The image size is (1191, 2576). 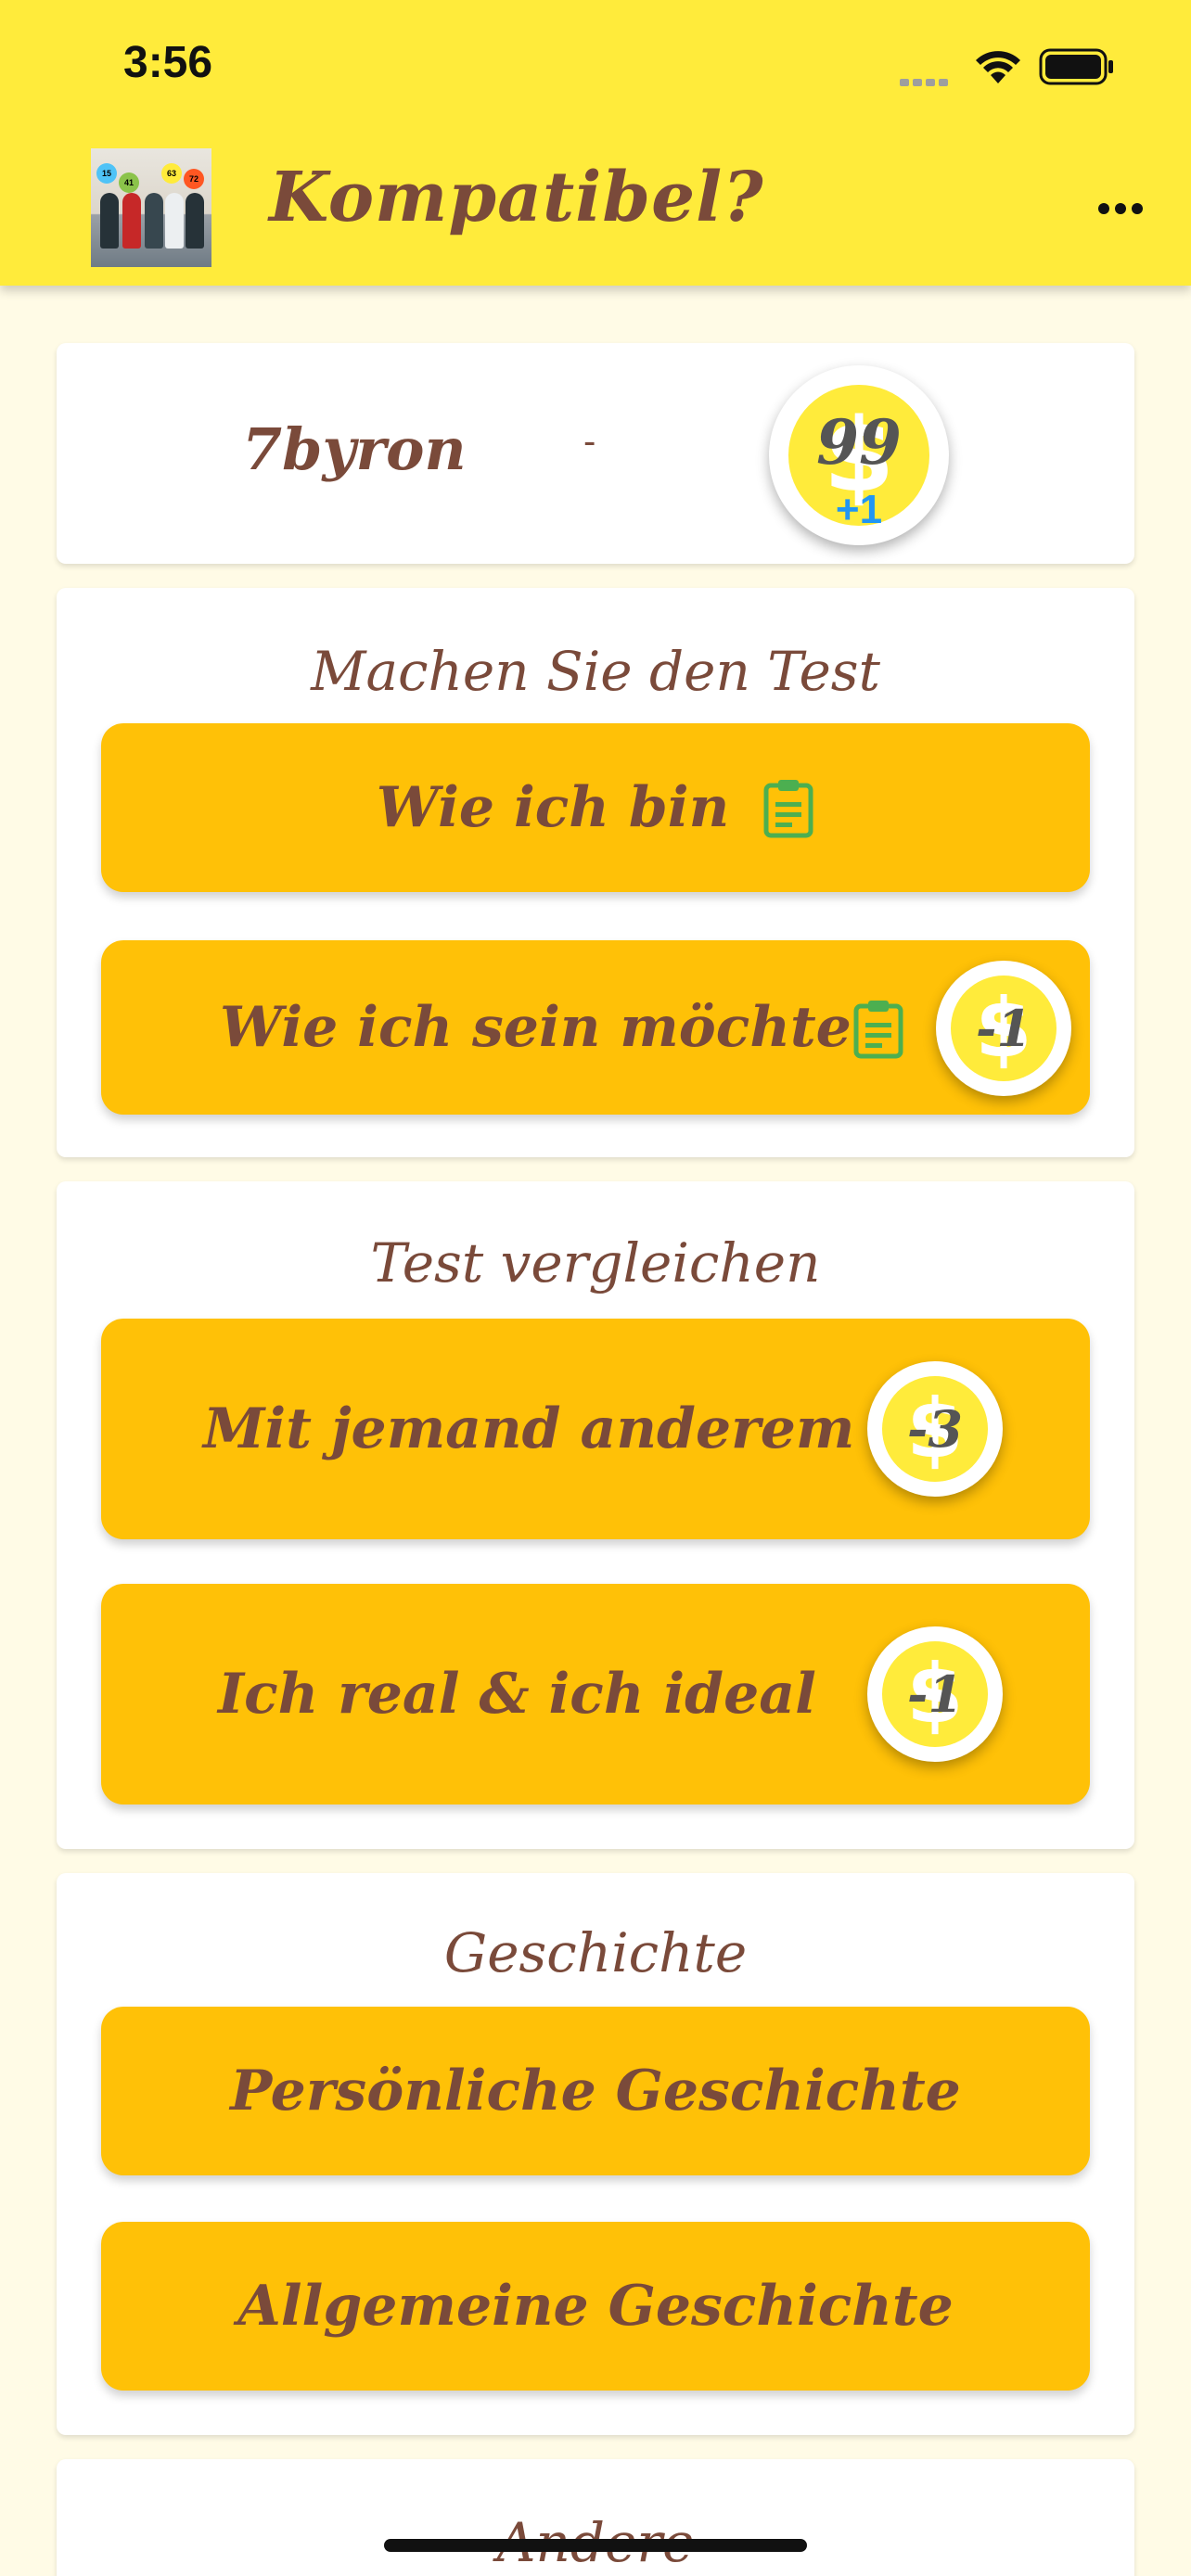 What do you see at coordinates (595, 143) in the screenshot?
I see `app-header: 3:56 15 41 63 72 Kompatibel?` at bounding box center [595, 143].